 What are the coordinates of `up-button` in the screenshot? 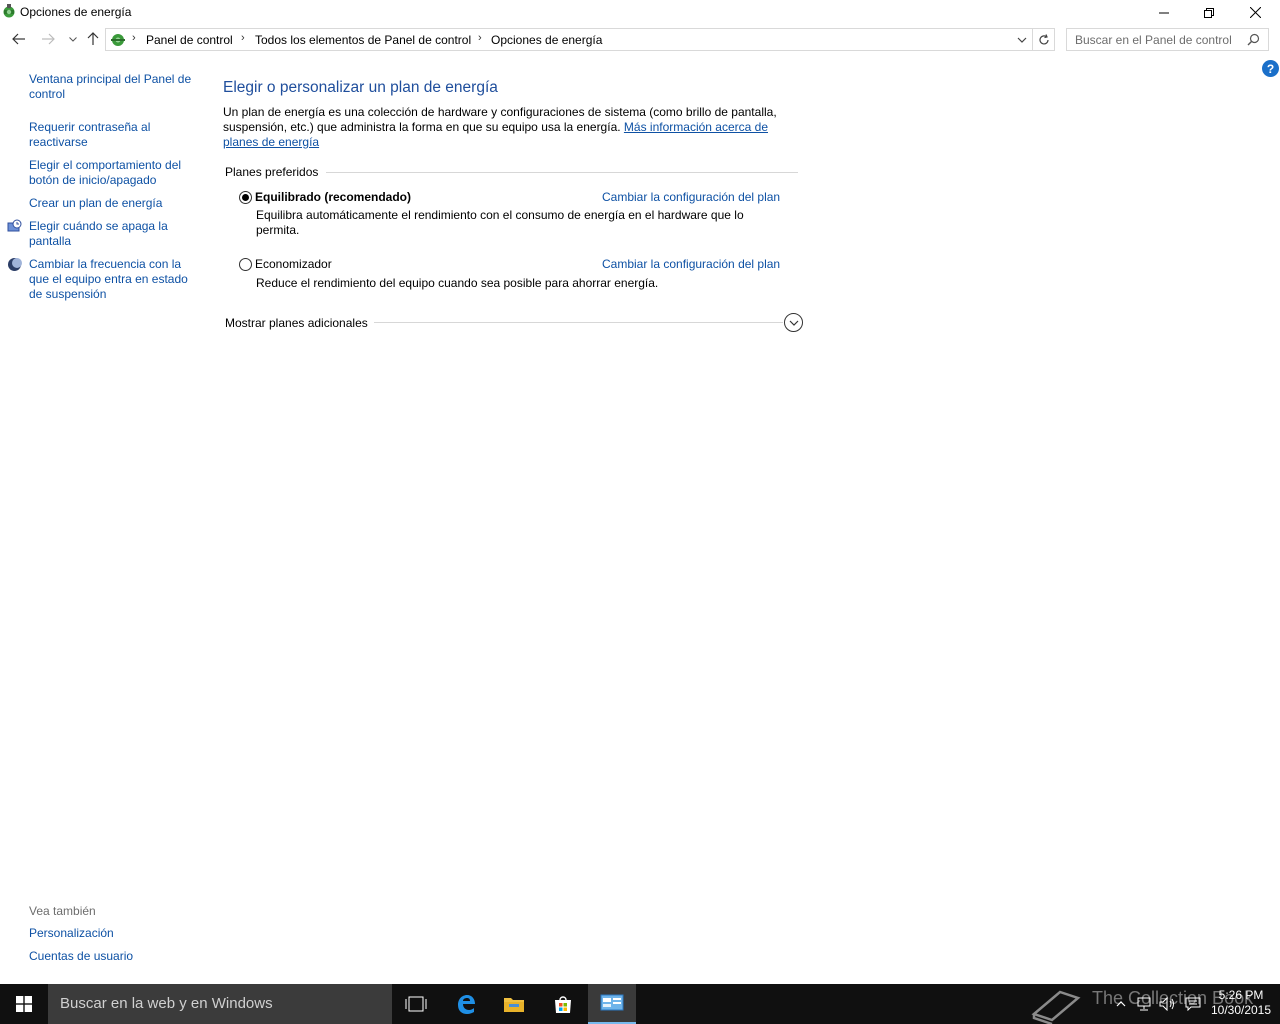 It's located at (93, 39).